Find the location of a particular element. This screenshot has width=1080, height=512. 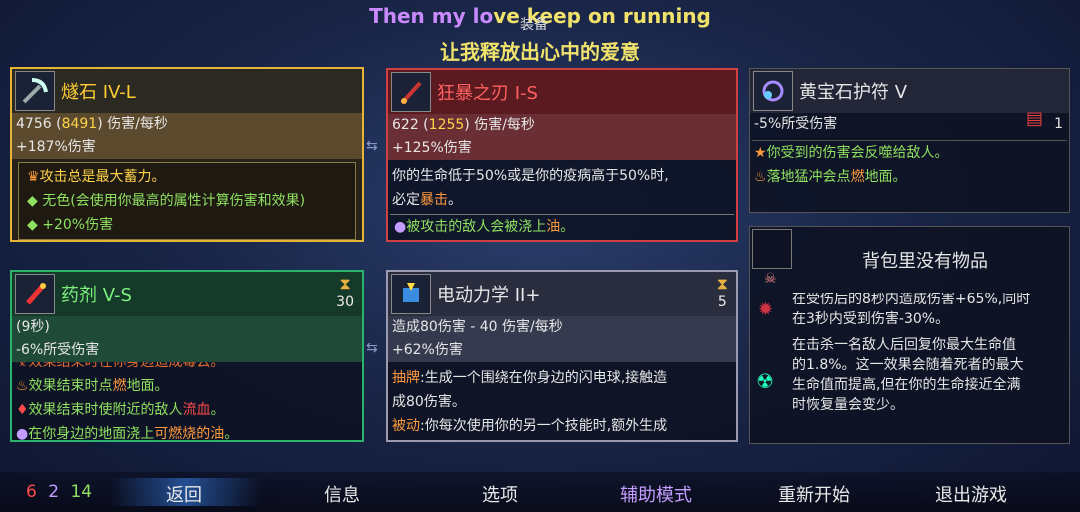

scroll-counts: 6 2 14 is located at coordinates (62, 492).